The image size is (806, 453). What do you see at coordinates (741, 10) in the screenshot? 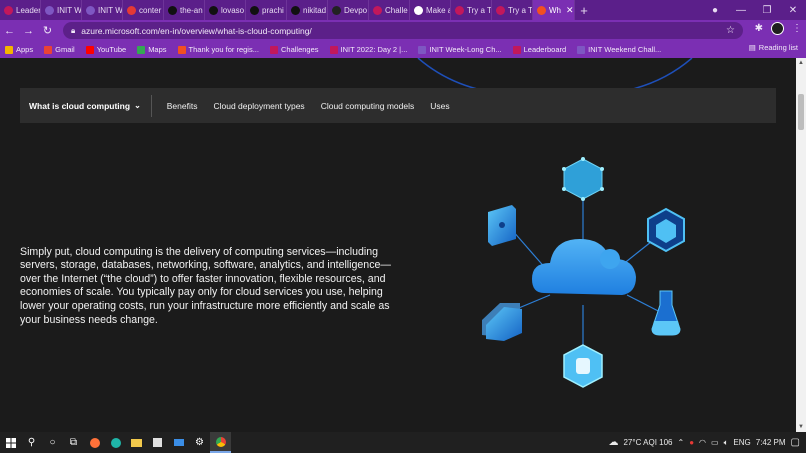
I see `minimize-icon: —` at bounding box center [741, 10].